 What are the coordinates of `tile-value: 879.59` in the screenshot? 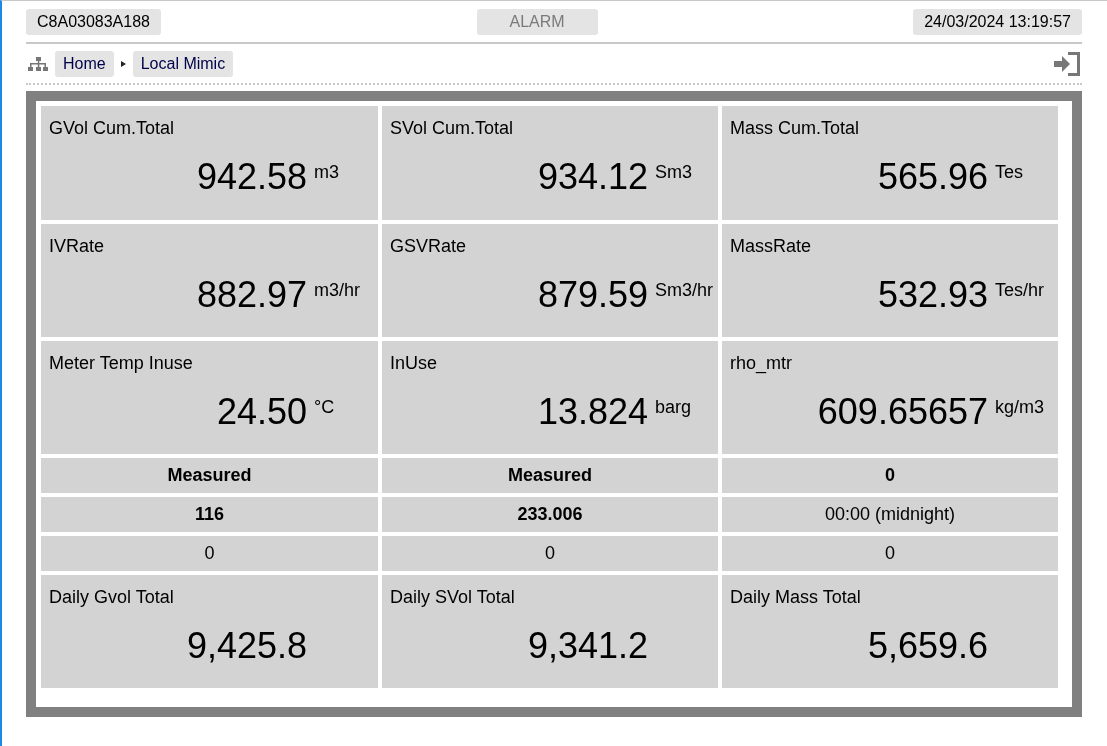 It's located at (592, 295).